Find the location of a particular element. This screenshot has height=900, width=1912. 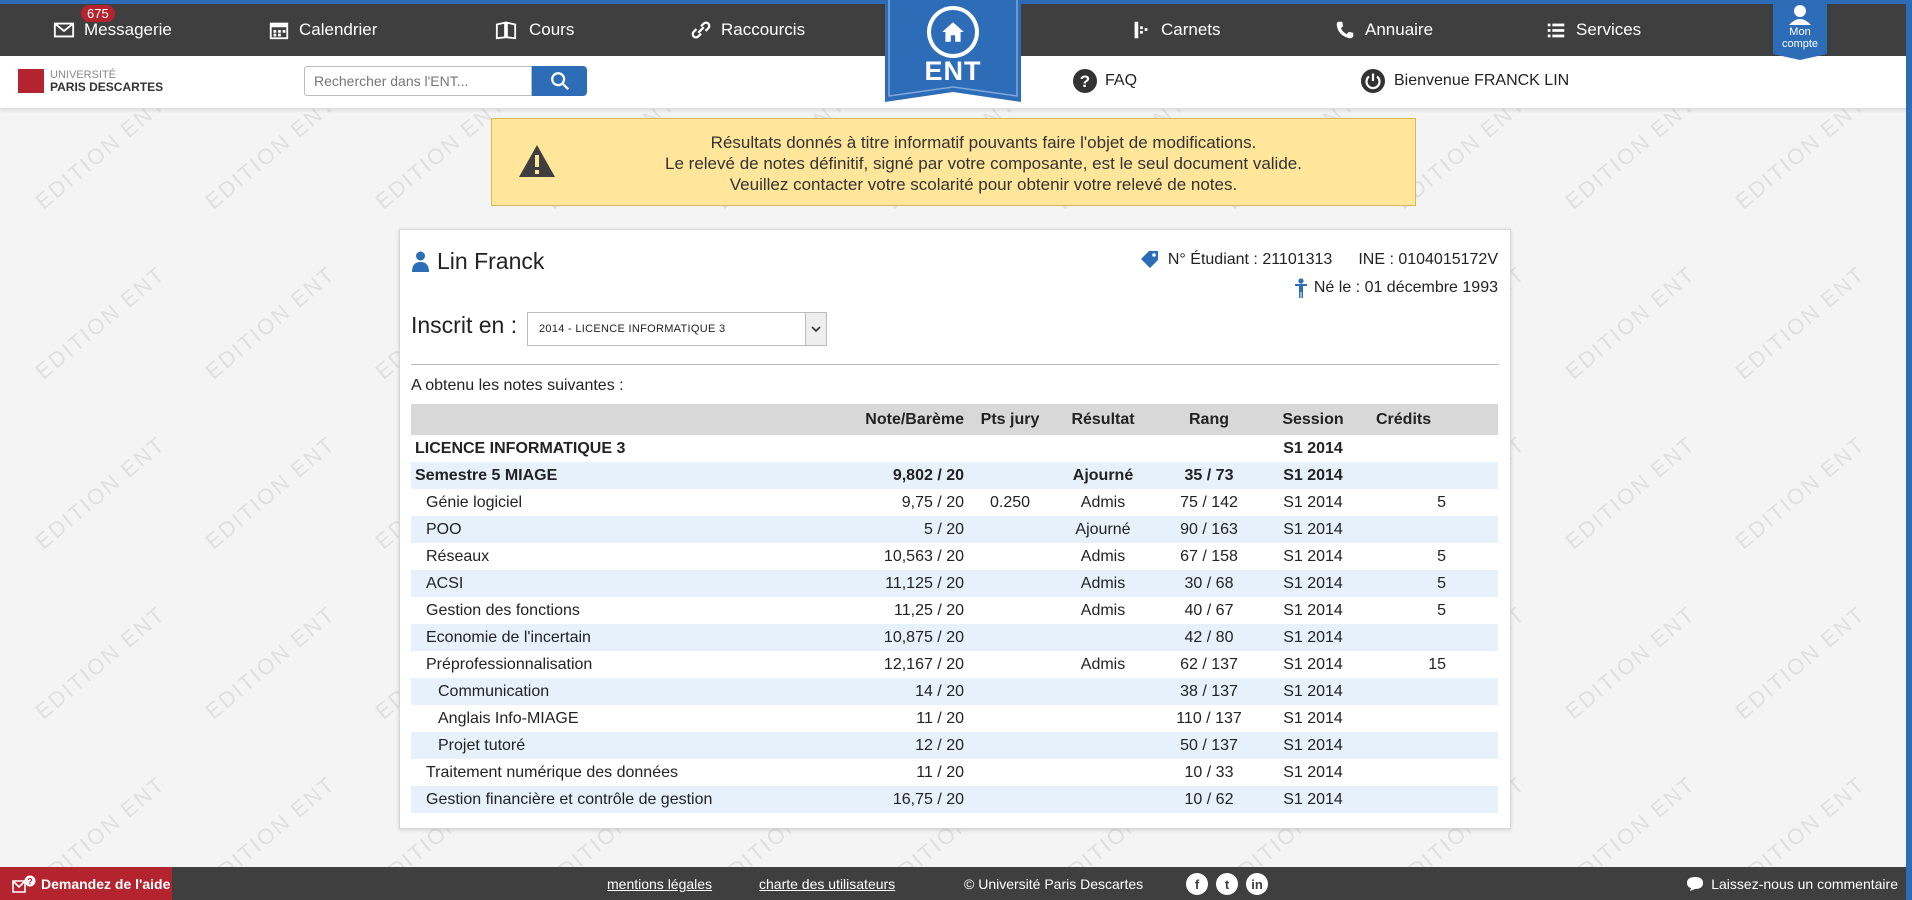

twitter-icon: t is located at coordinates (1227, 884).